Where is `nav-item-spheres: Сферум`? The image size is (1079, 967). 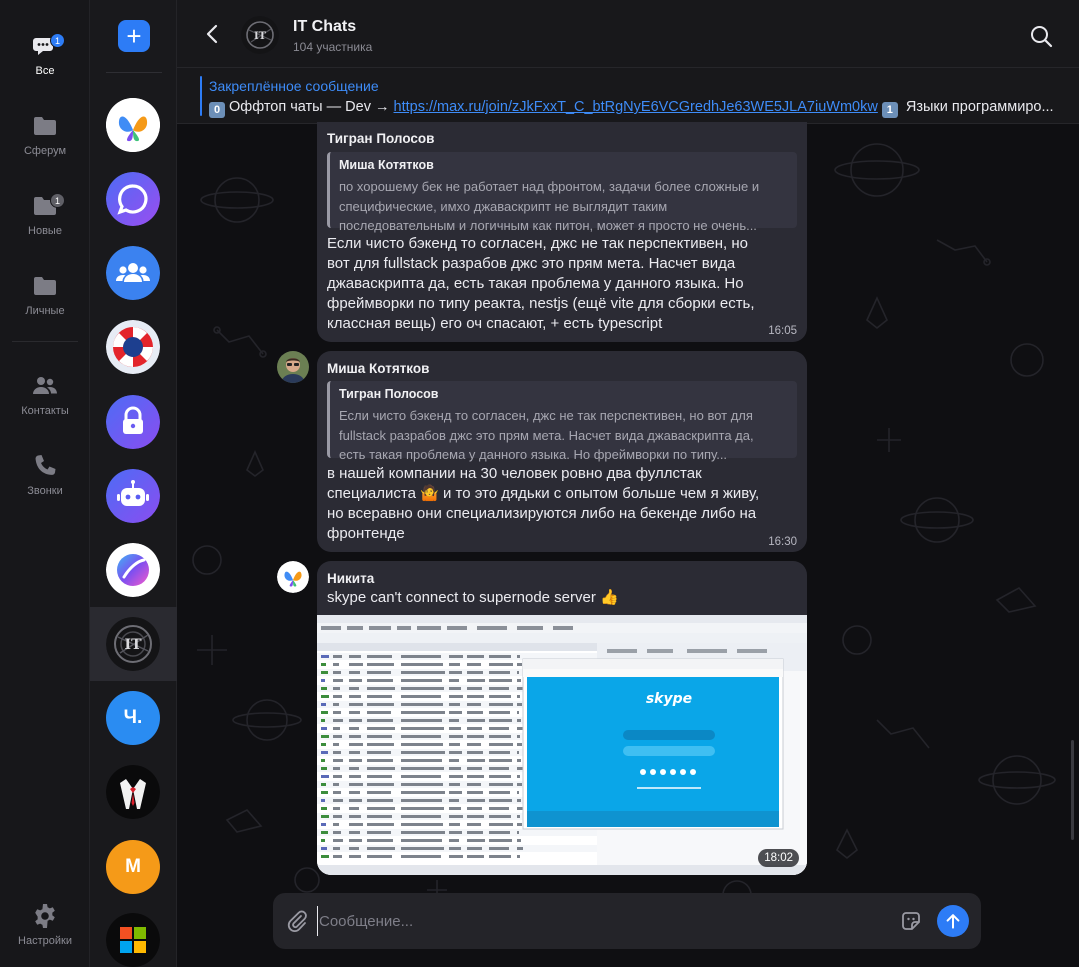
nav-item-spheres: Сферум is located at coordinates (45, 135).